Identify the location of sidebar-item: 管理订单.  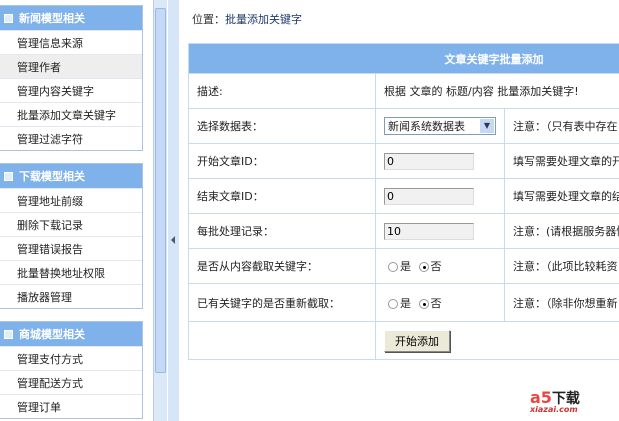
(71, 406).